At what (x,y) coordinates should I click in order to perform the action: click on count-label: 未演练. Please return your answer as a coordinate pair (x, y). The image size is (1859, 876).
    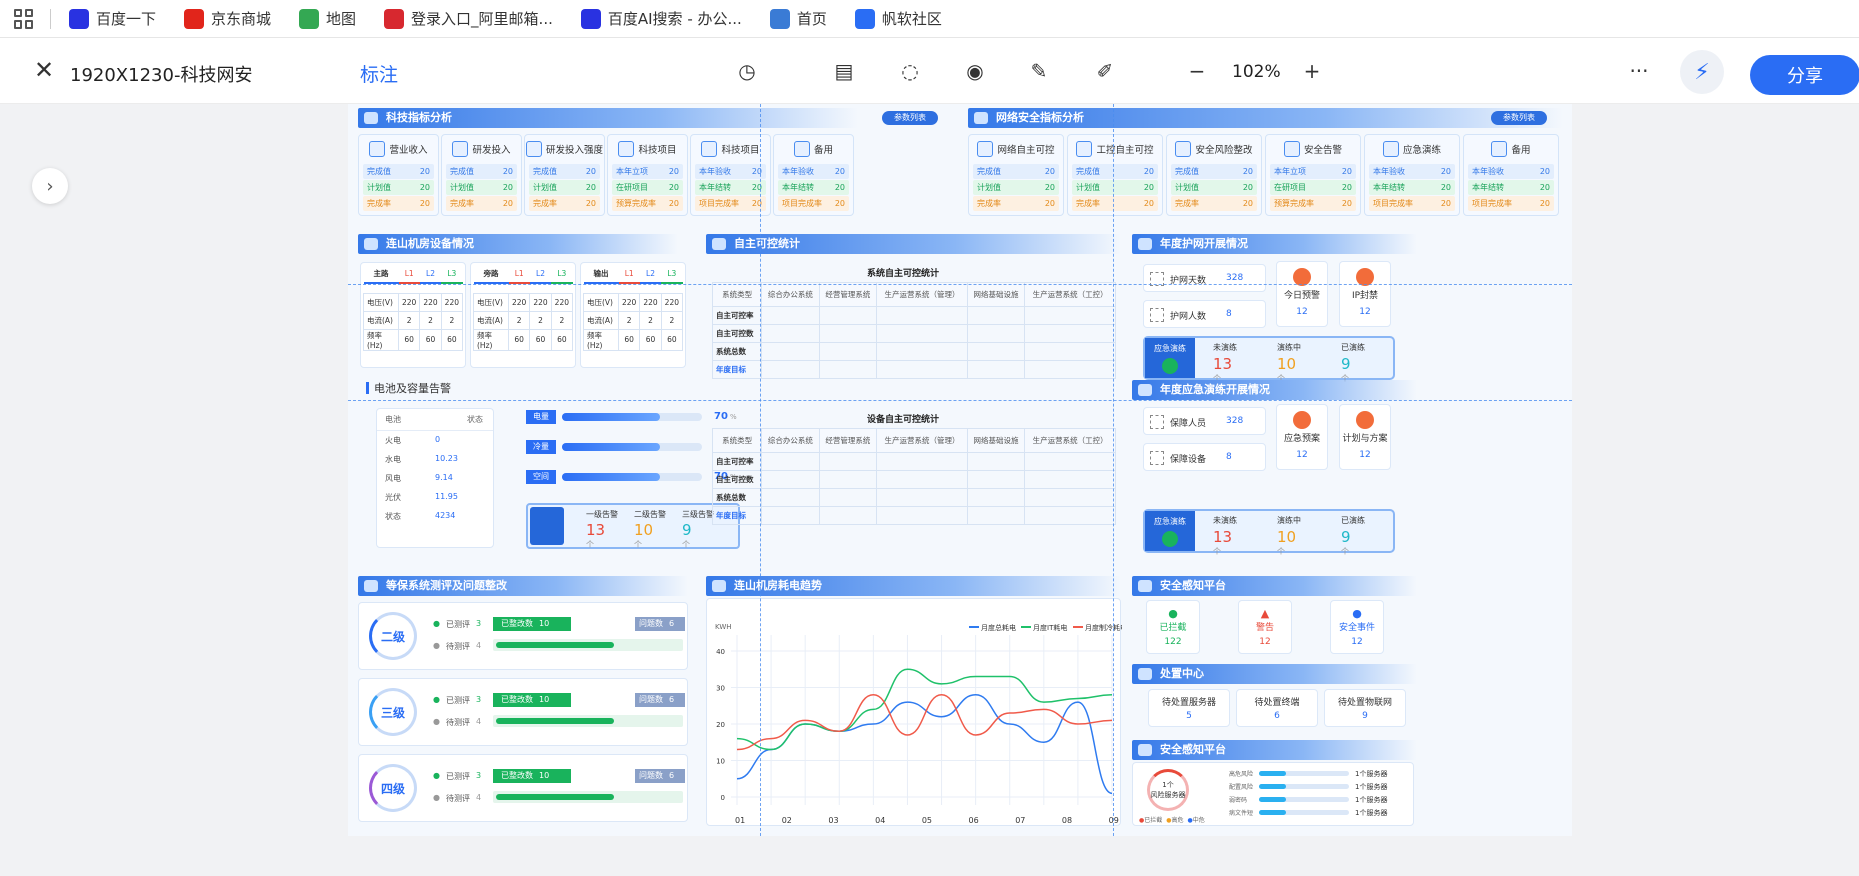
    Looking at the image, I should click on (1225, 520).